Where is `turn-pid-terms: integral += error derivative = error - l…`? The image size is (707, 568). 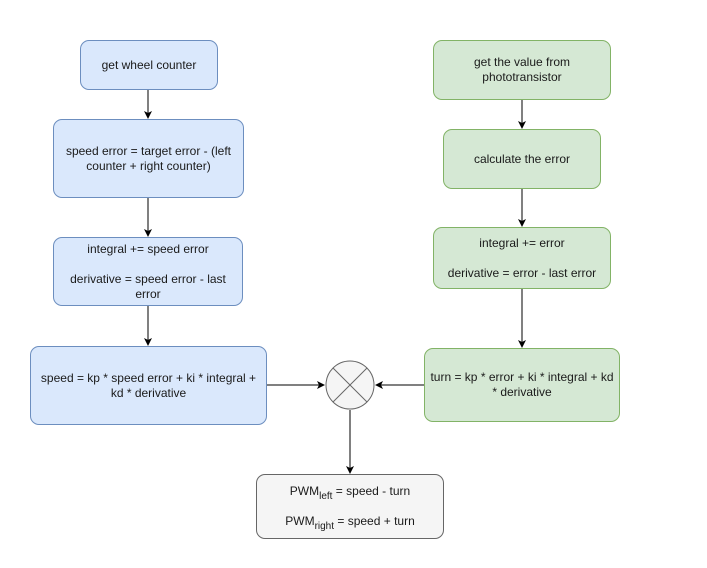
turn-pid-terms: integral += error derivative = error - l… is located at coordinates (522, 258).